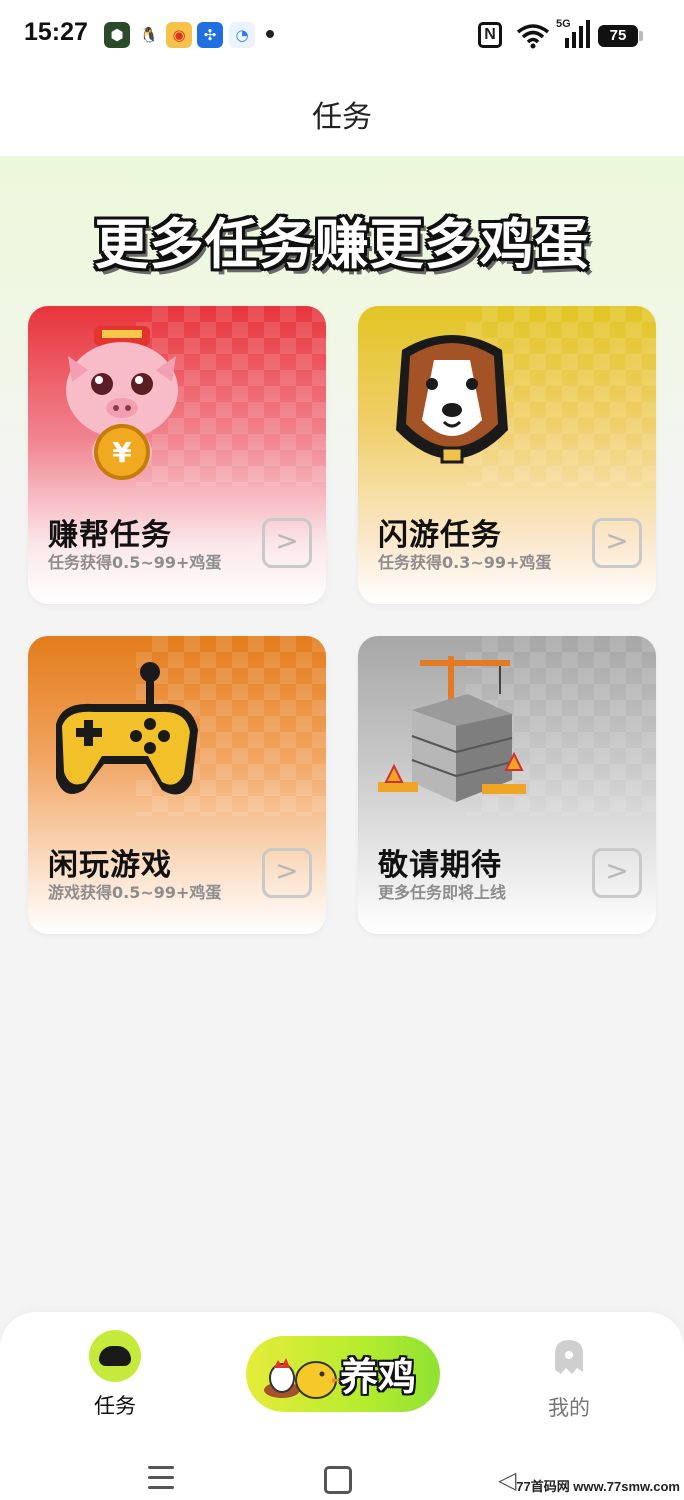  What do you see at coordinates (161, 1481) in the screenshot?
I see `system-menu-icon` at bounding box center [161, 1481].